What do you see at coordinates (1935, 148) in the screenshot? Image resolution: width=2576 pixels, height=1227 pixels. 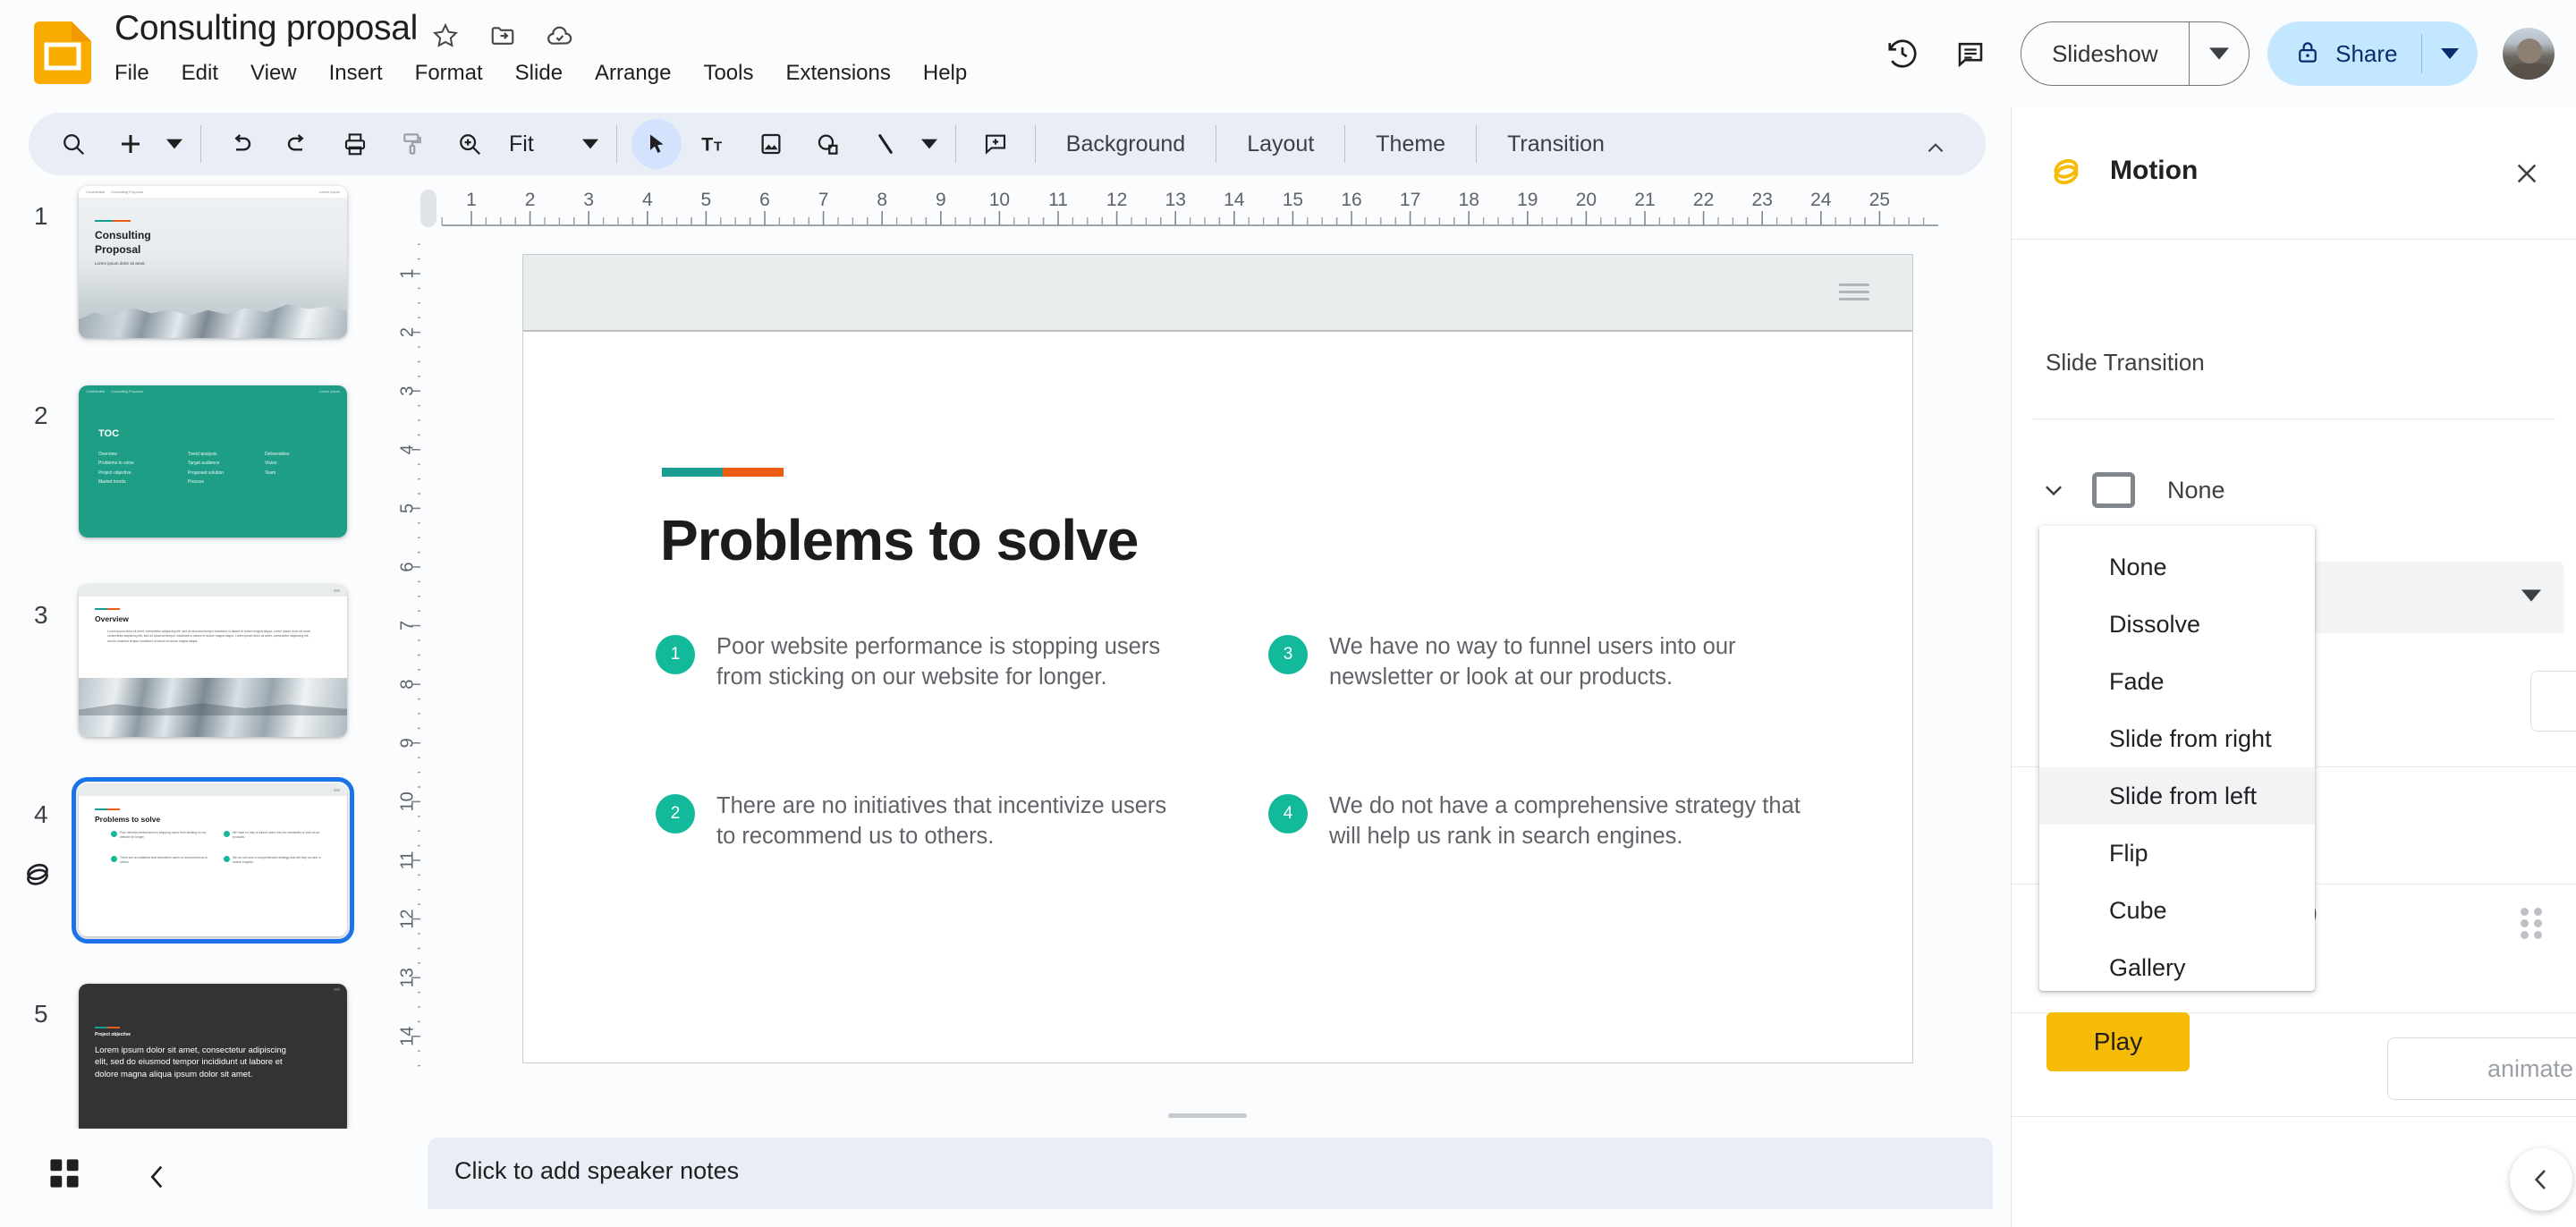 I see `chevron-up-icon` at bounding box center [1935, 148].